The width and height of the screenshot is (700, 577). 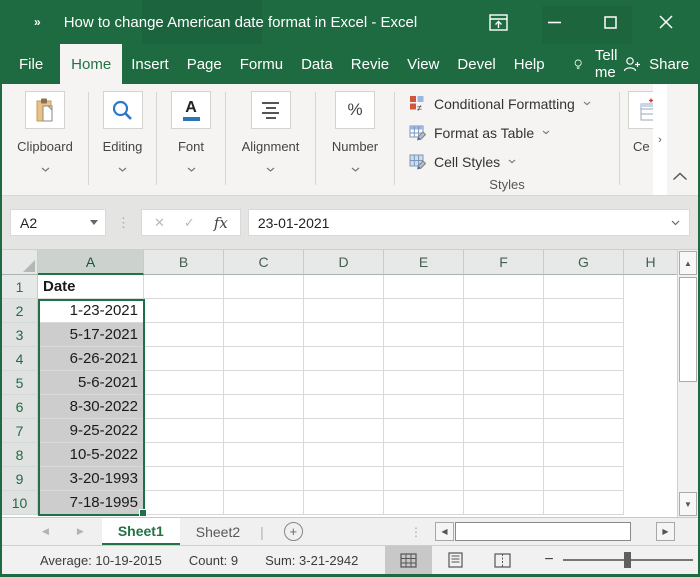 What do you see at coordinates (184, 407) in the screenshot?
I see `cell-B6` at bounding box center [184, 407].